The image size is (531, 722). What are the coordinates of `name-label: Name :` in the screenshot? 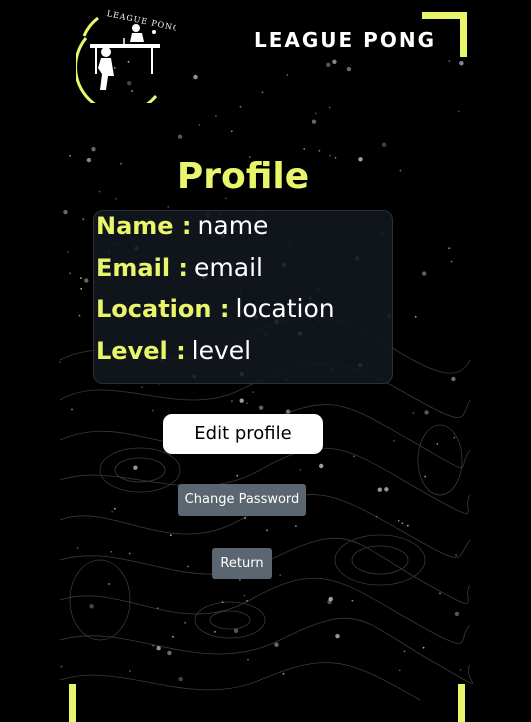 It's located at (144, 226).